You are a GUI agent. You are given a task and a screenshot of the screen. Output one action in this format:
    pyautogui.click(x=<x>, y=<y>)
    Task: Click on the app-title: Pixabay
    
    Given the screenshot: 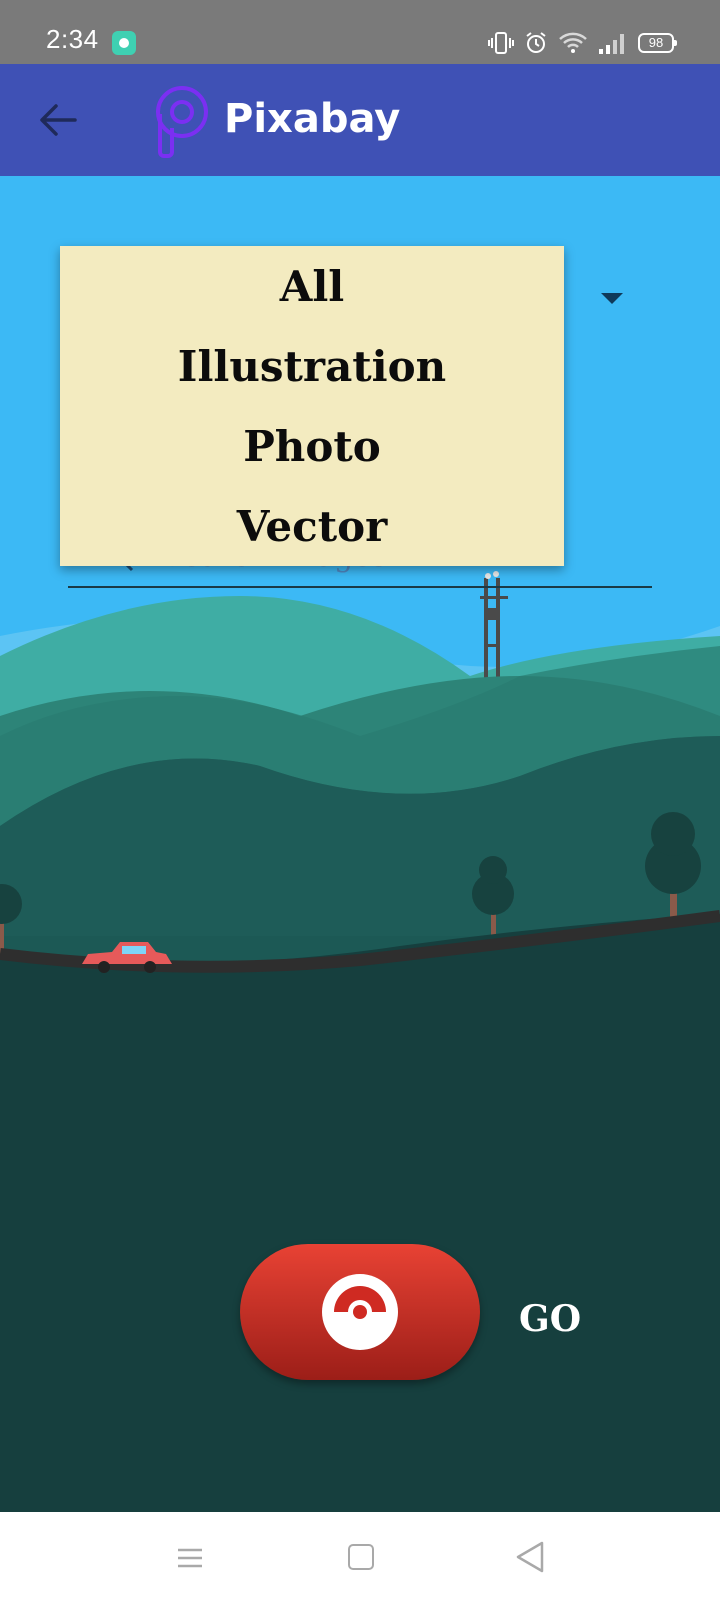 What is the action you would take?
    pyautogui.click(x=312, y=119)
    